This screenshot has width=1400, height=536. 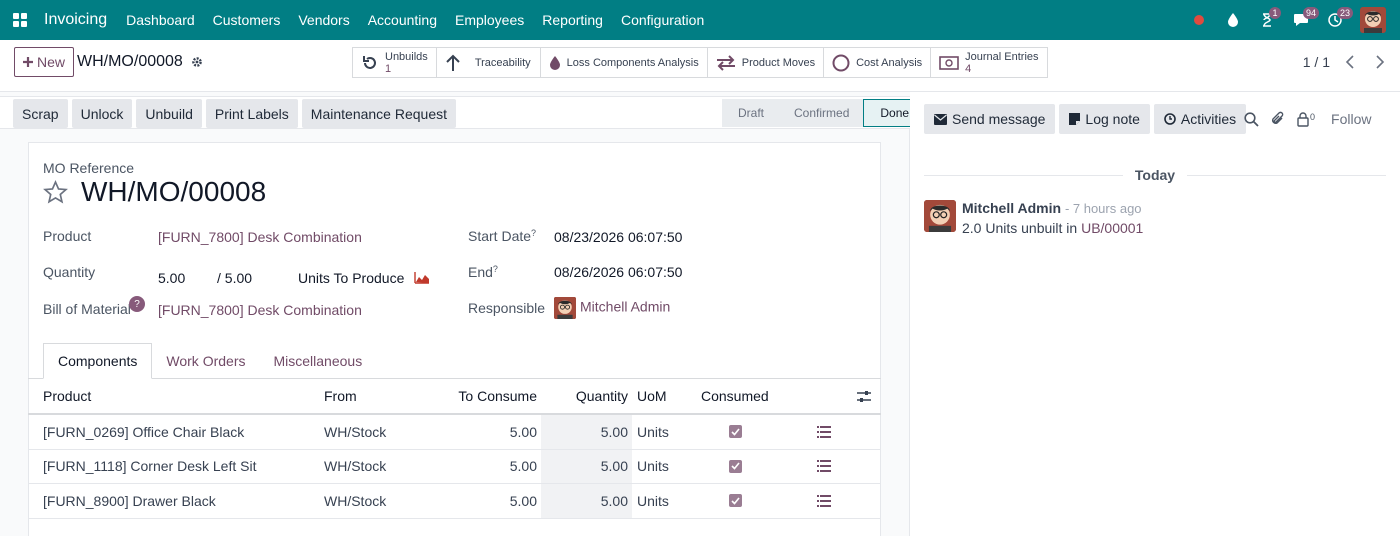 What do you see at coordinates (137, 304) in the screenshot?
I see `bom-help-icon: ?` at bounding box center [137, 304].